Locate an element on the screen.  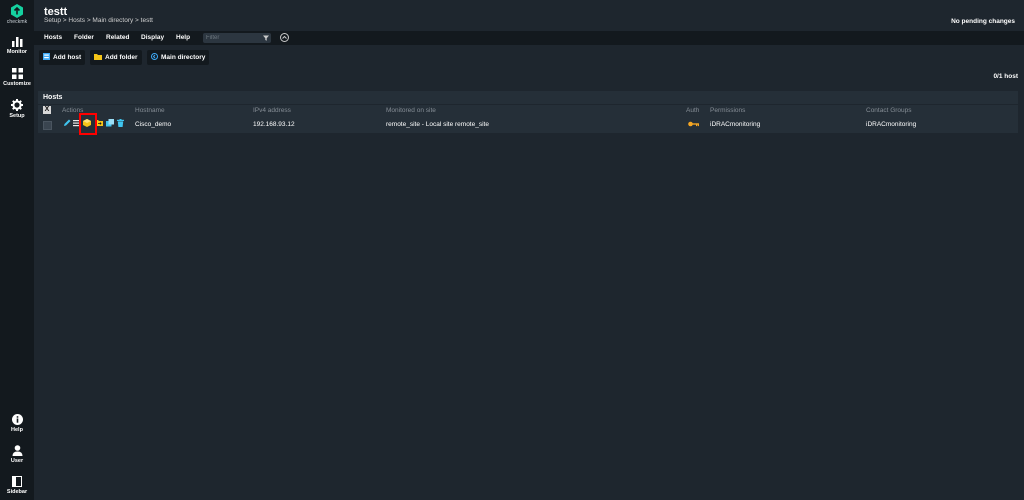
main-directory-label: Main directory is located at coordinates (183, 57).